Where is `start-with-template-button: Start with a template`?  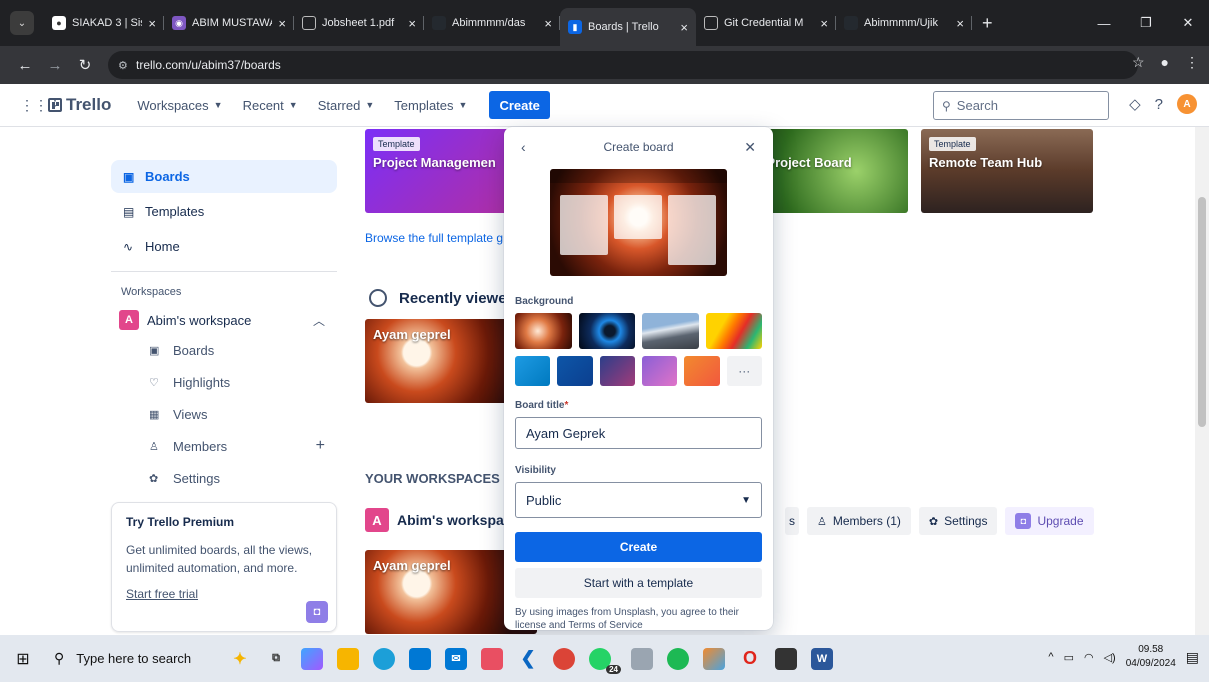 start-with-template-button: Start with a template is located at coordinates (638, 583).